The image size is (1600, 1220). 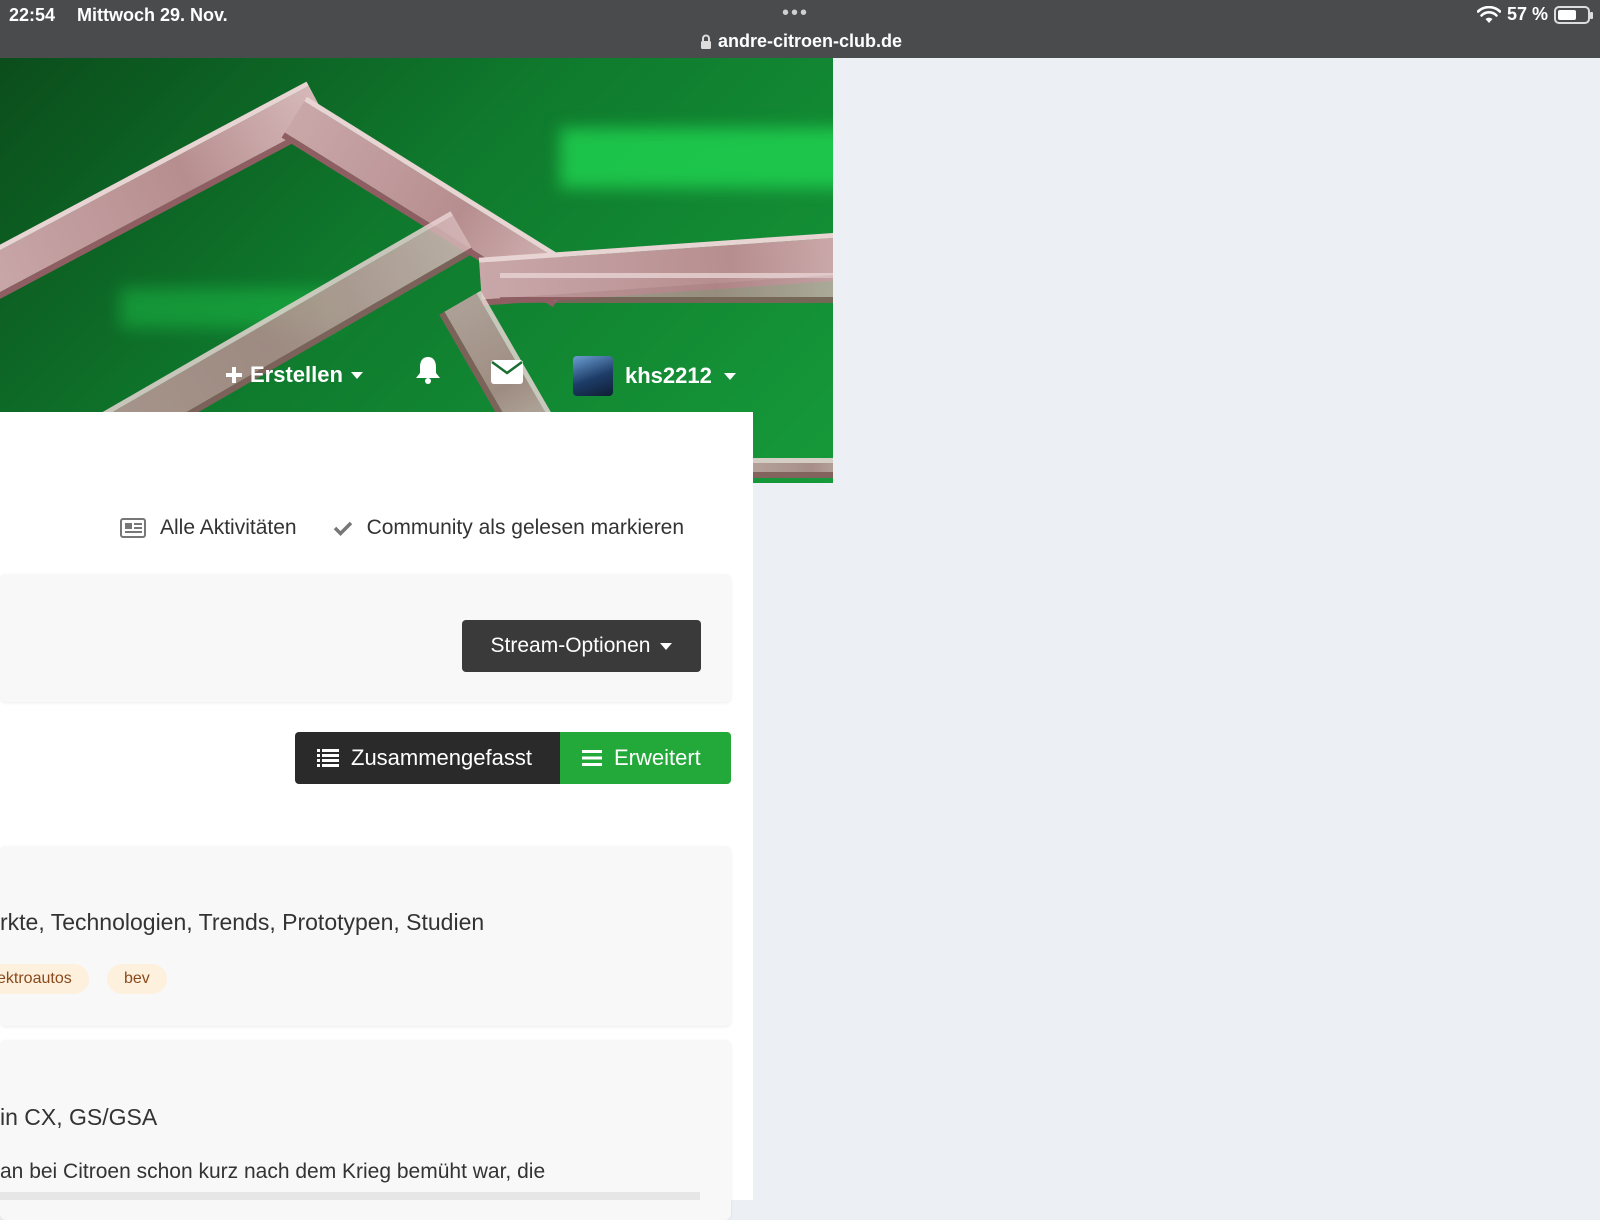 I want to click on mark-read-link: Community als gelesen markieren, so click(x=508, y=528).